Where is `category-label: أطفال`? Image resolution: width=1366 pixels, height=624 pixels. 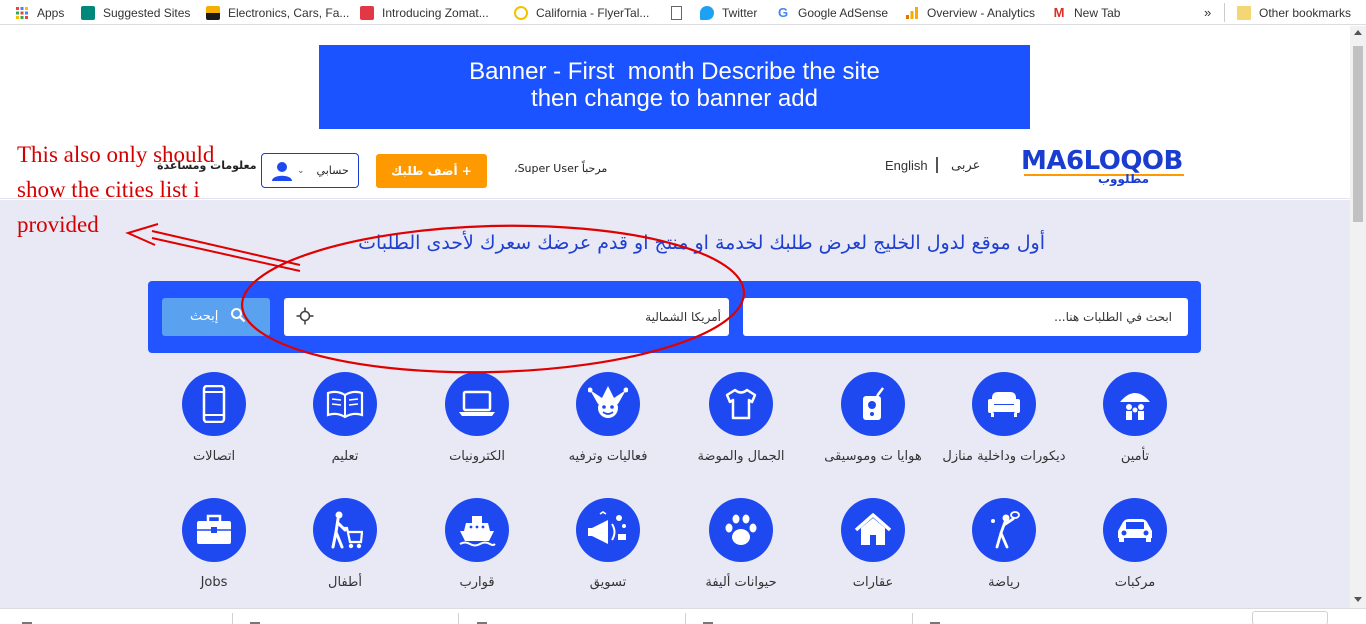
category-label: أطفال is located at coordinates (345, 582).